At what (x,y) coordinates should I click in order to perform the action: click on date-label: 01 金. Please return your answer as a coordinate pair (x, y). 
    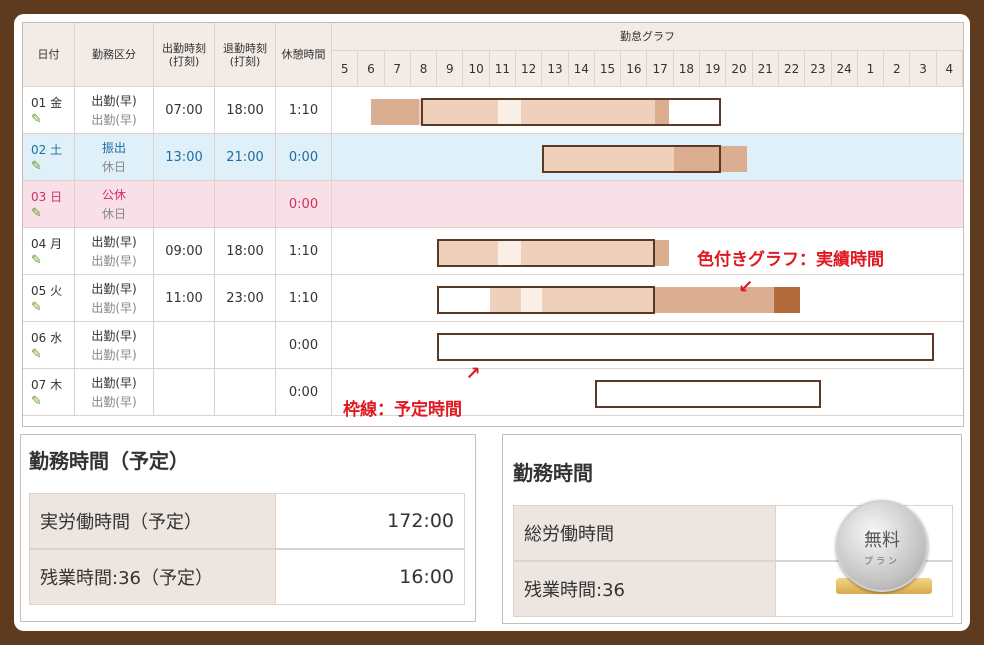
    Looking at the image, I should click on (47, 103).